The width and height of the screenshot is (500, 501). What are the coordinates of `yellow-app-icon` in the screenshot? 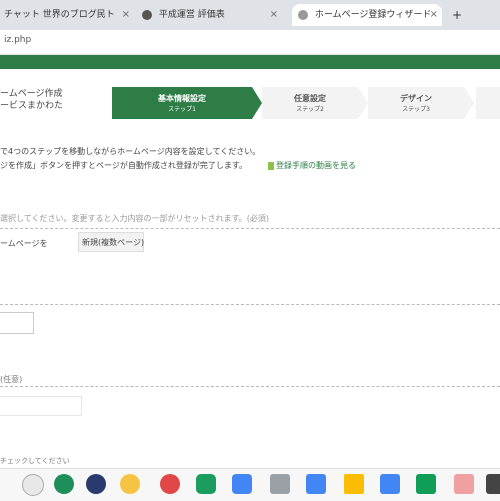 It's located at (130, 484).